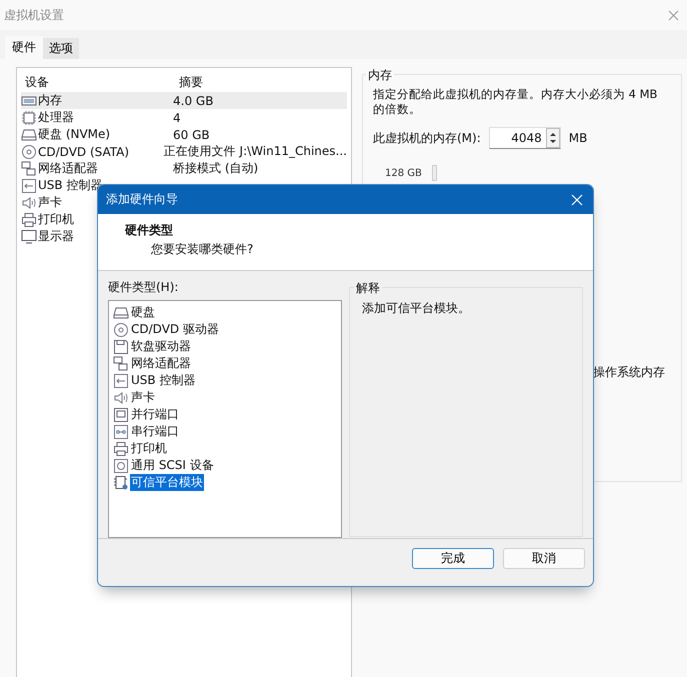 Image resolution: width=687 pixels, height=677 pixels. Describe the element at coordinates (515, 102) in the screenshot. I see `memory-description: 指定分配给此虚拟机的内存量。内存大小必须为 4 MB 的倍数。` at that location.